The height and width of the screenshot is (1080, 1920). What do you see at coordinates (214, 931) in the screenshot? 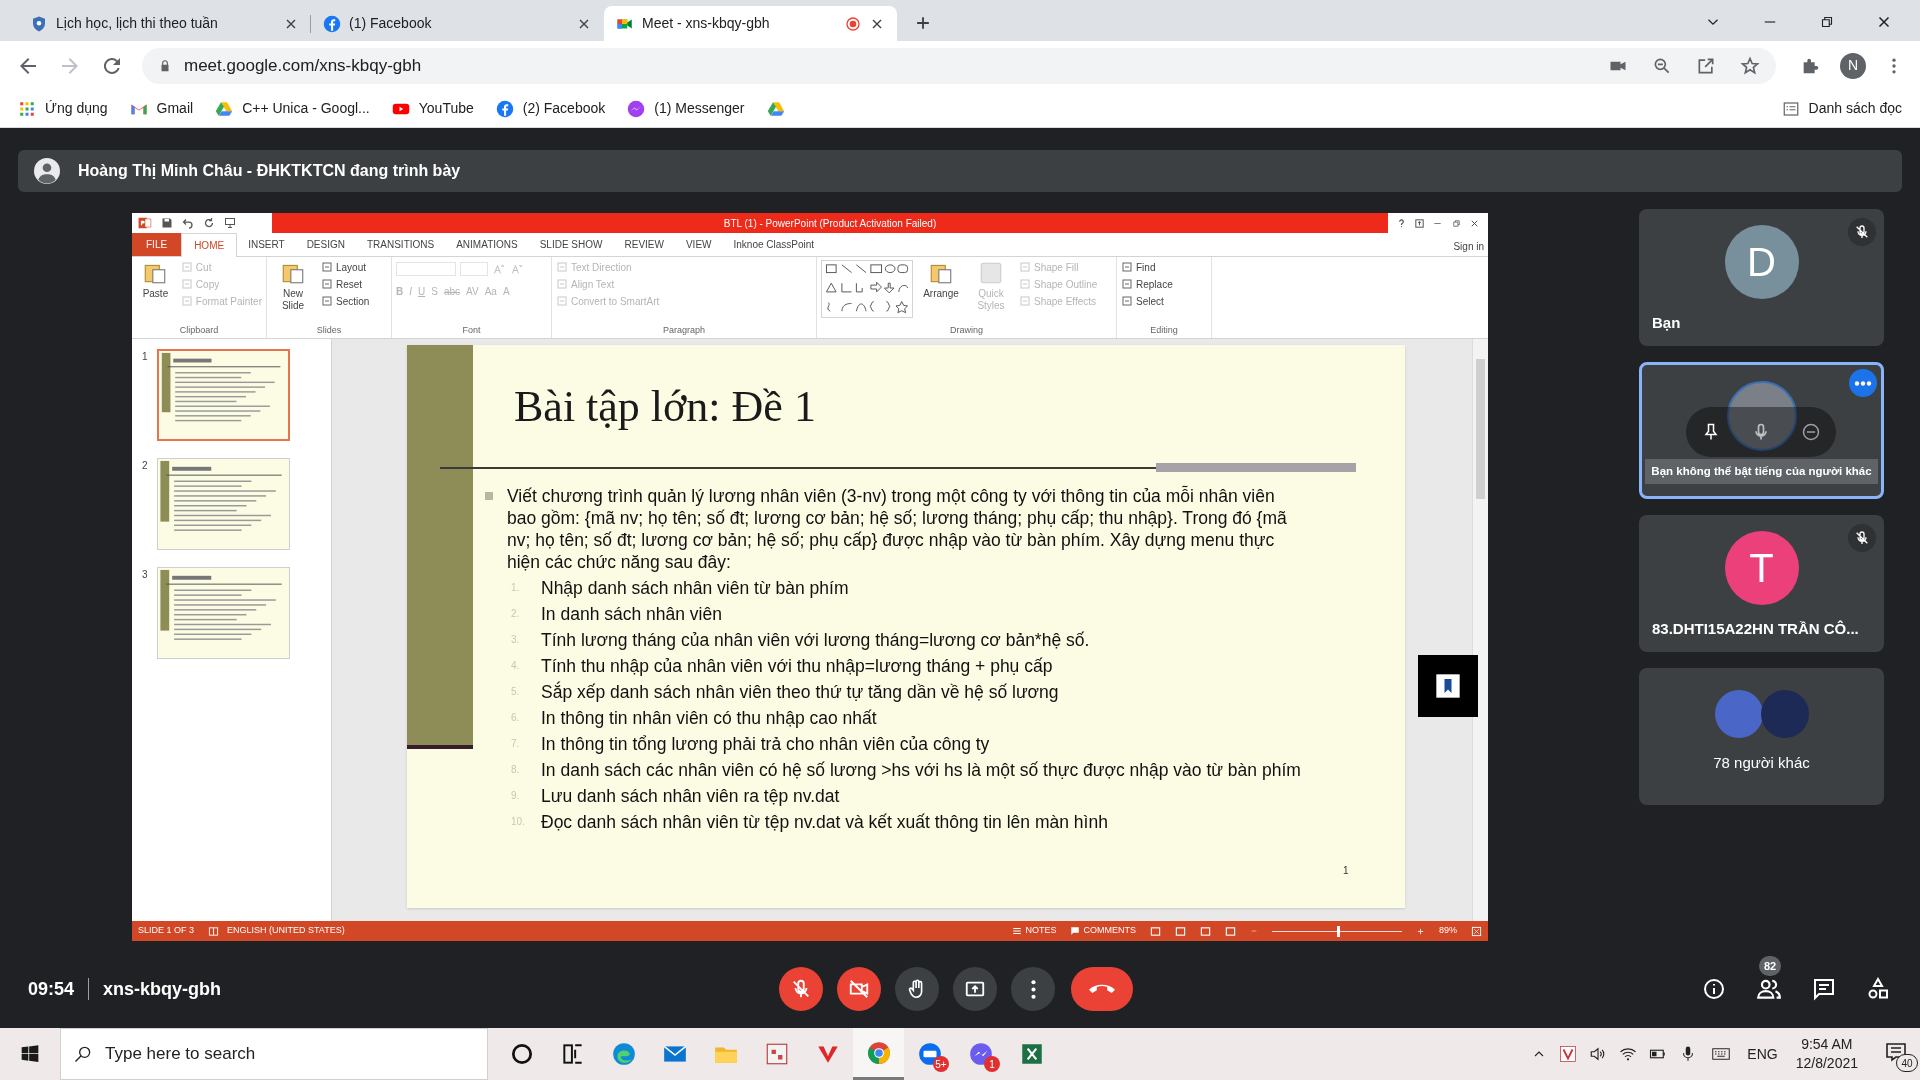
I see `proofing-icon` at bounding box center [214, 931].